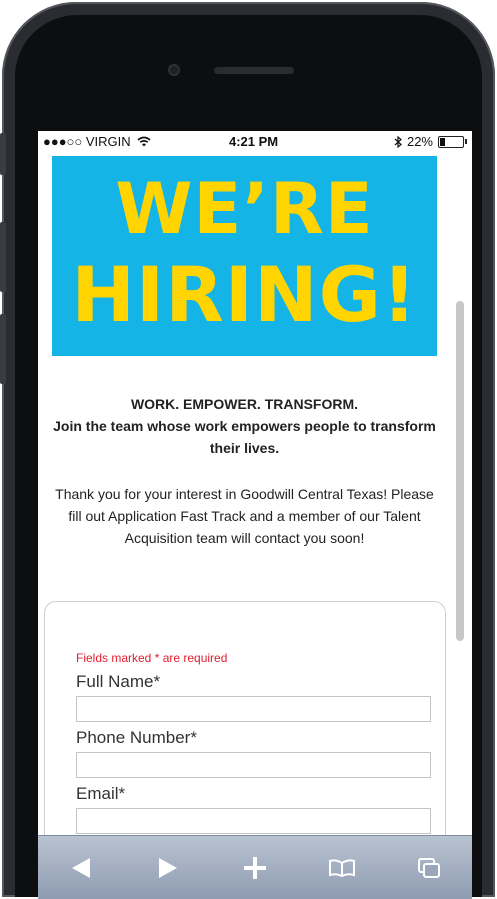  What do you see at coordinates (174, 70) in the screenshot?
I see `front-camera` at bounding box center [174, 70].